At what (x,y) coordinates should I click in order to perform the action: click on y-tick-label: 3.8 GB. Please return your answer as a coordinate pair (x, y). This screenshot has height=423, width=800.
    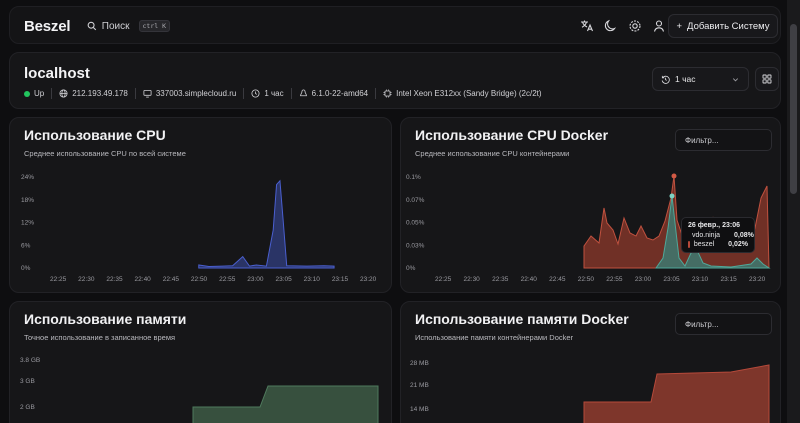
    Looking at the image, I should click on (30, 360).